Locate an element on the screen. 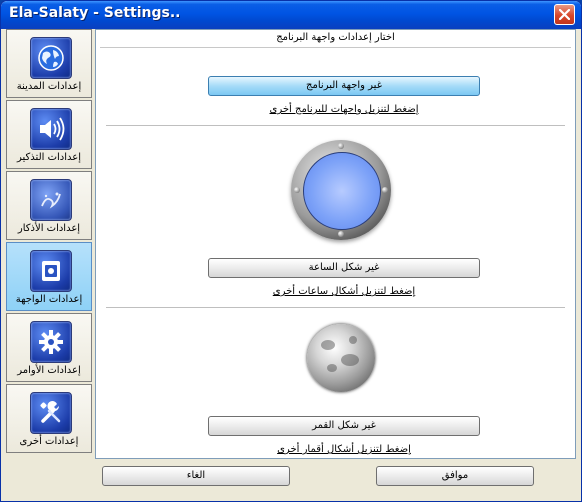 The height and width of the screenshot is (502, 582). quran-icon is located at coordinates (51, 200).